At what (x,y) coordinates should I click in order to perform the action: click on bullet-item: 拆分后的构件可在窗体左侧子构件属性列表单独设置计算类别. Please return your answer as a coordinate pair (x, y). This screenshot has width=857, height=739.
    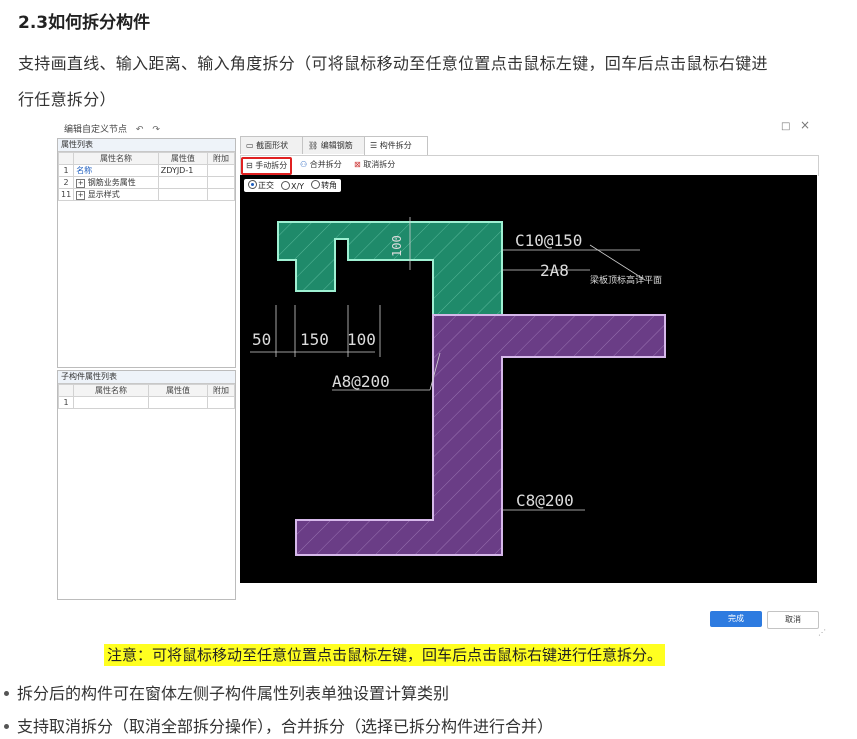
    Looking at the image, I should click on (225, 692).